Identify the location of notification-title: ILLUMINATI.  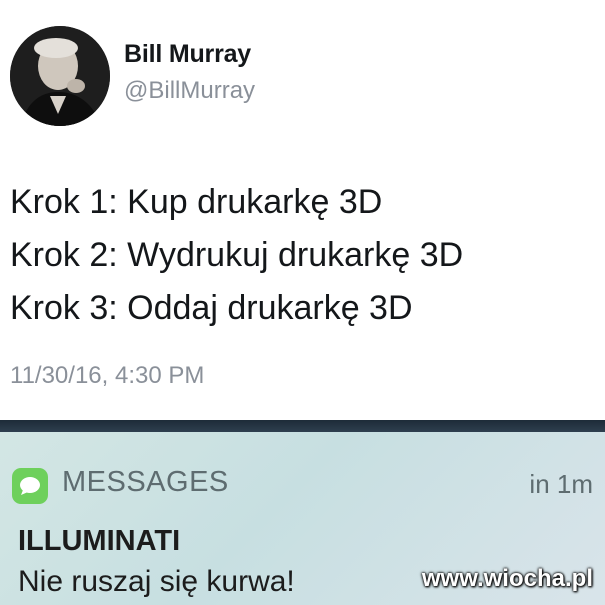
(99, 541).